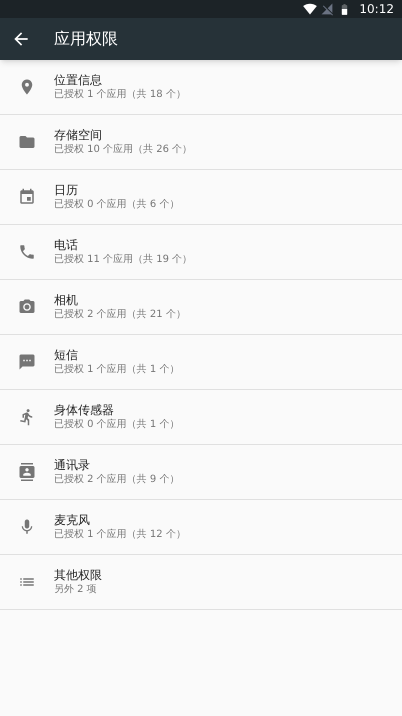 This screenshot has height=716, width=402. Describe the element at coordinates (27, 197) in the screenshot. I see `calendar-icon` at that location.